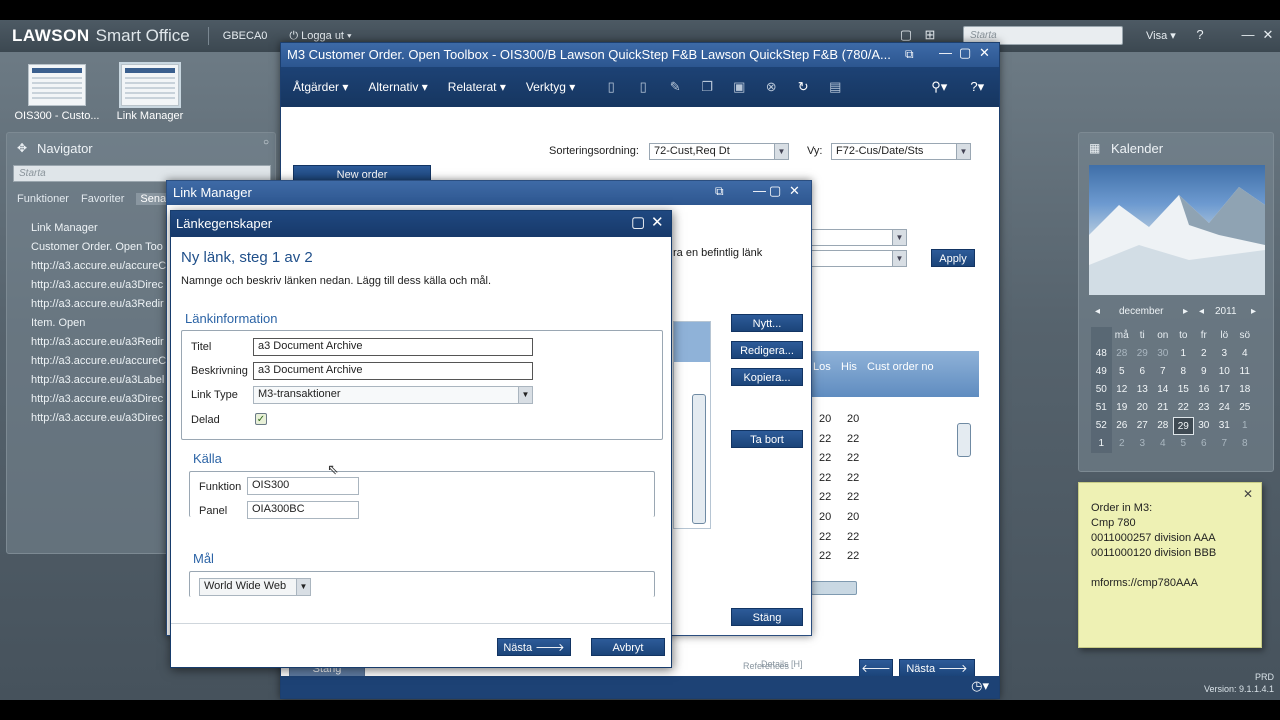  I want to click on edit-document-icon: ▯, so click(643, 87).